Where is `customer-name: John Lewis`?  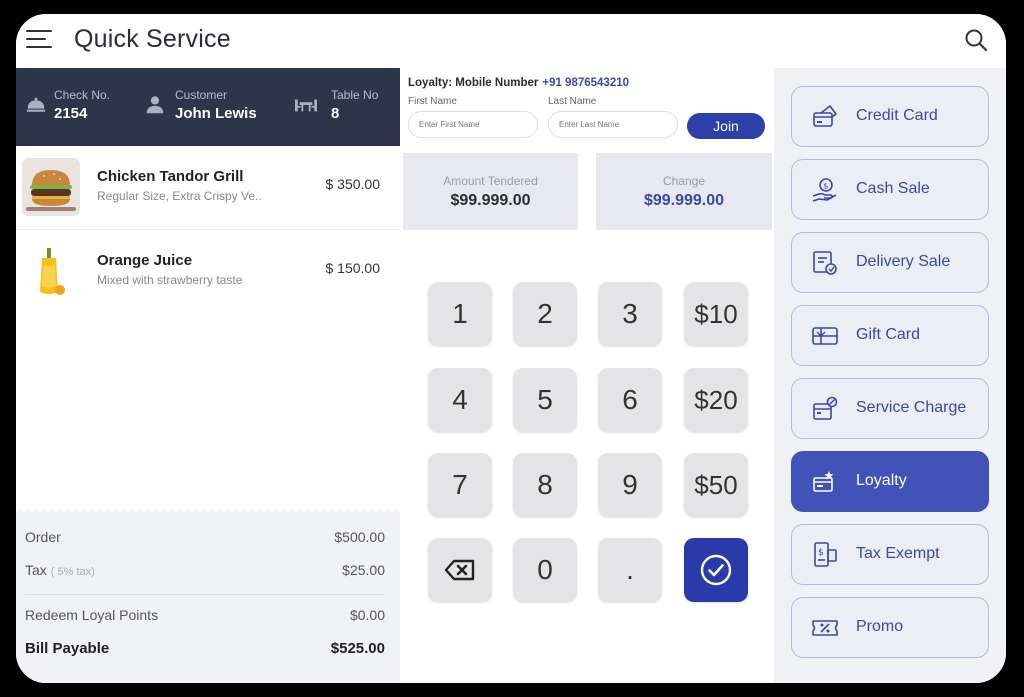 customer-name: John Lewis is located at coordinates (216, 113).